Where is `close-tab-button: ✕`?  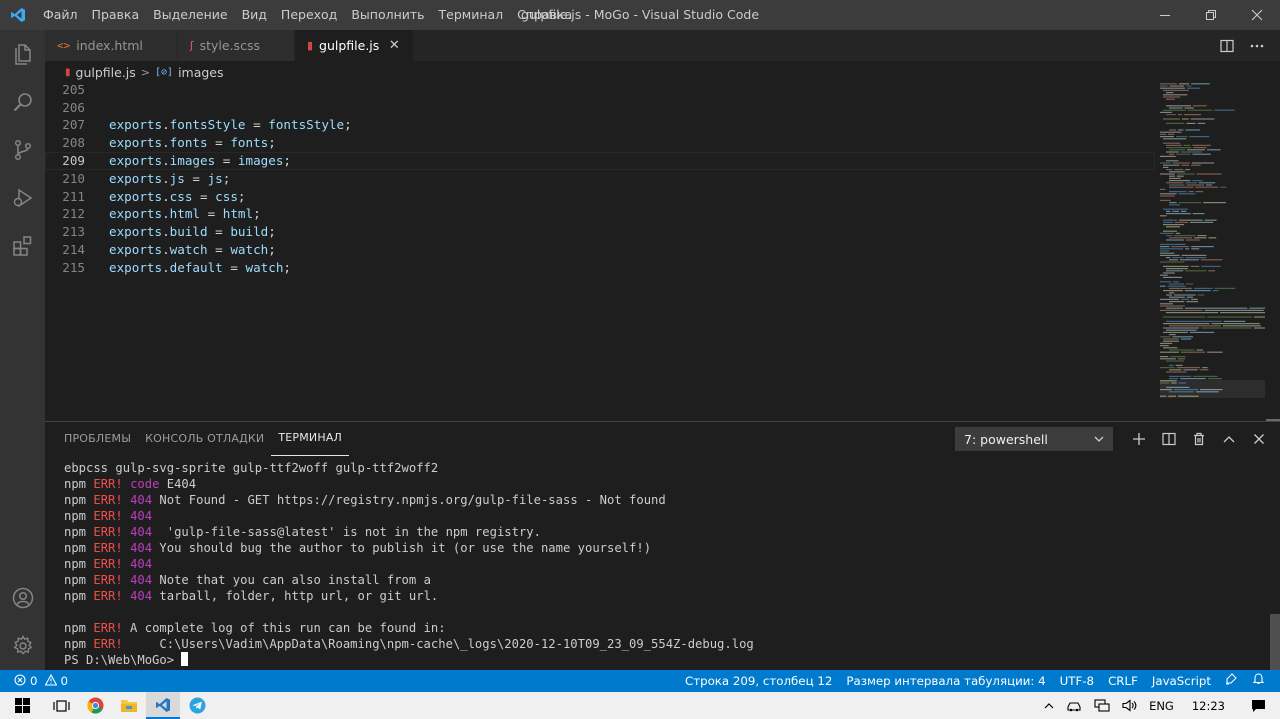 close-tab-button: ✕ is located at coordinates (394, 45).